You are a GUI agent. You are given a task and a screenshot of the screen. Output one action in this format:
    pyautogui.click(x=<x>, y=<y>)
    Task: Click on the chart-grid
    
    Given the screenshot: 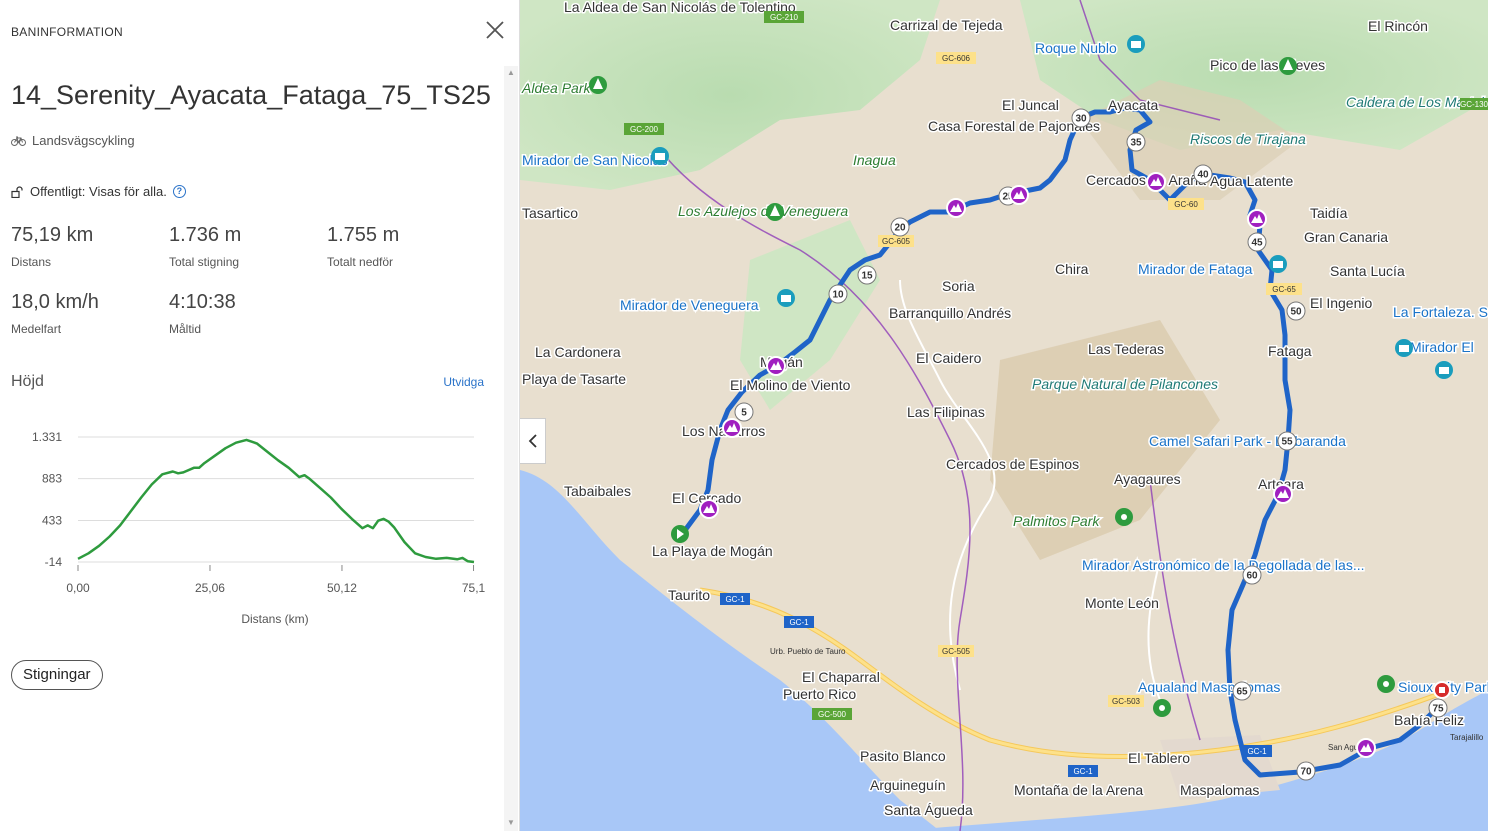 What is the action you would take?
    pyautogui.click(x=276, y=499)
    